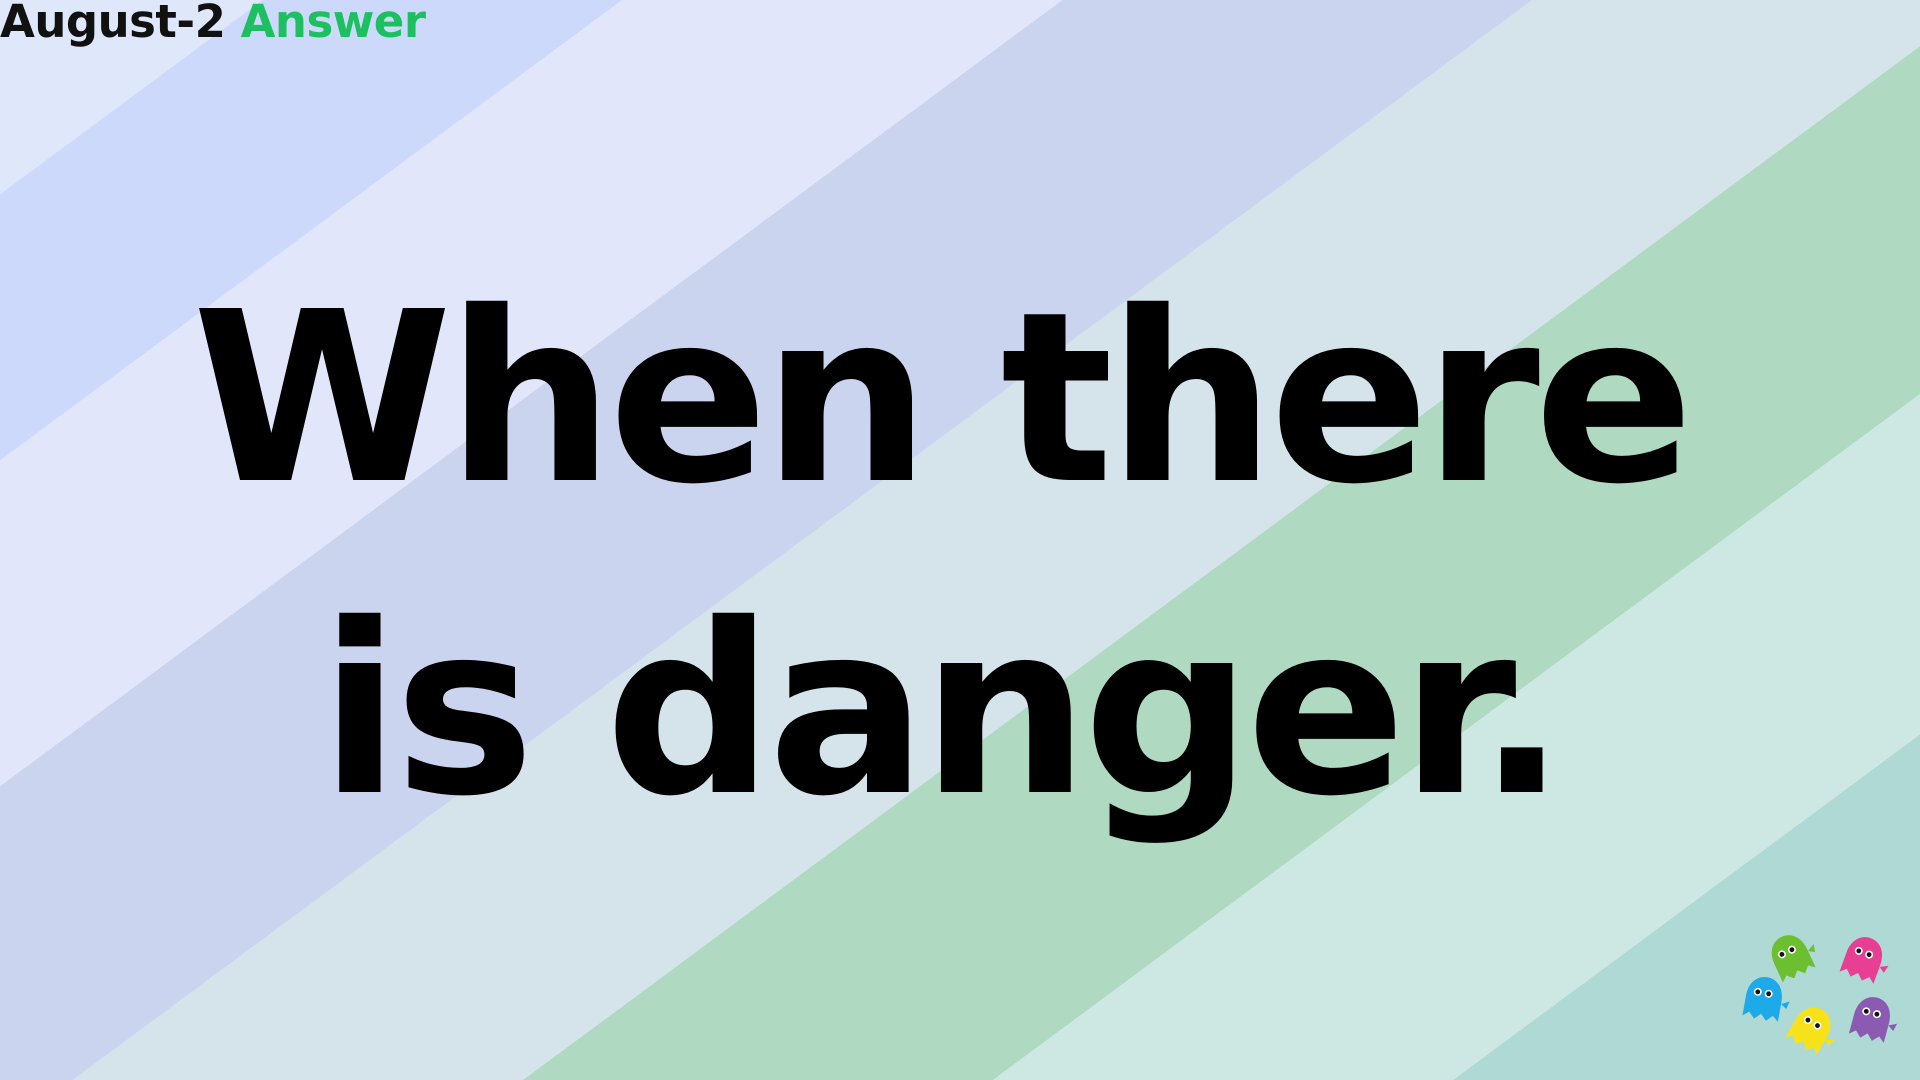  What do you see at coordinates (1820, 995) in the screenshot?
I see `ghost-mascots-logo` at bounding box center [1820, 995].